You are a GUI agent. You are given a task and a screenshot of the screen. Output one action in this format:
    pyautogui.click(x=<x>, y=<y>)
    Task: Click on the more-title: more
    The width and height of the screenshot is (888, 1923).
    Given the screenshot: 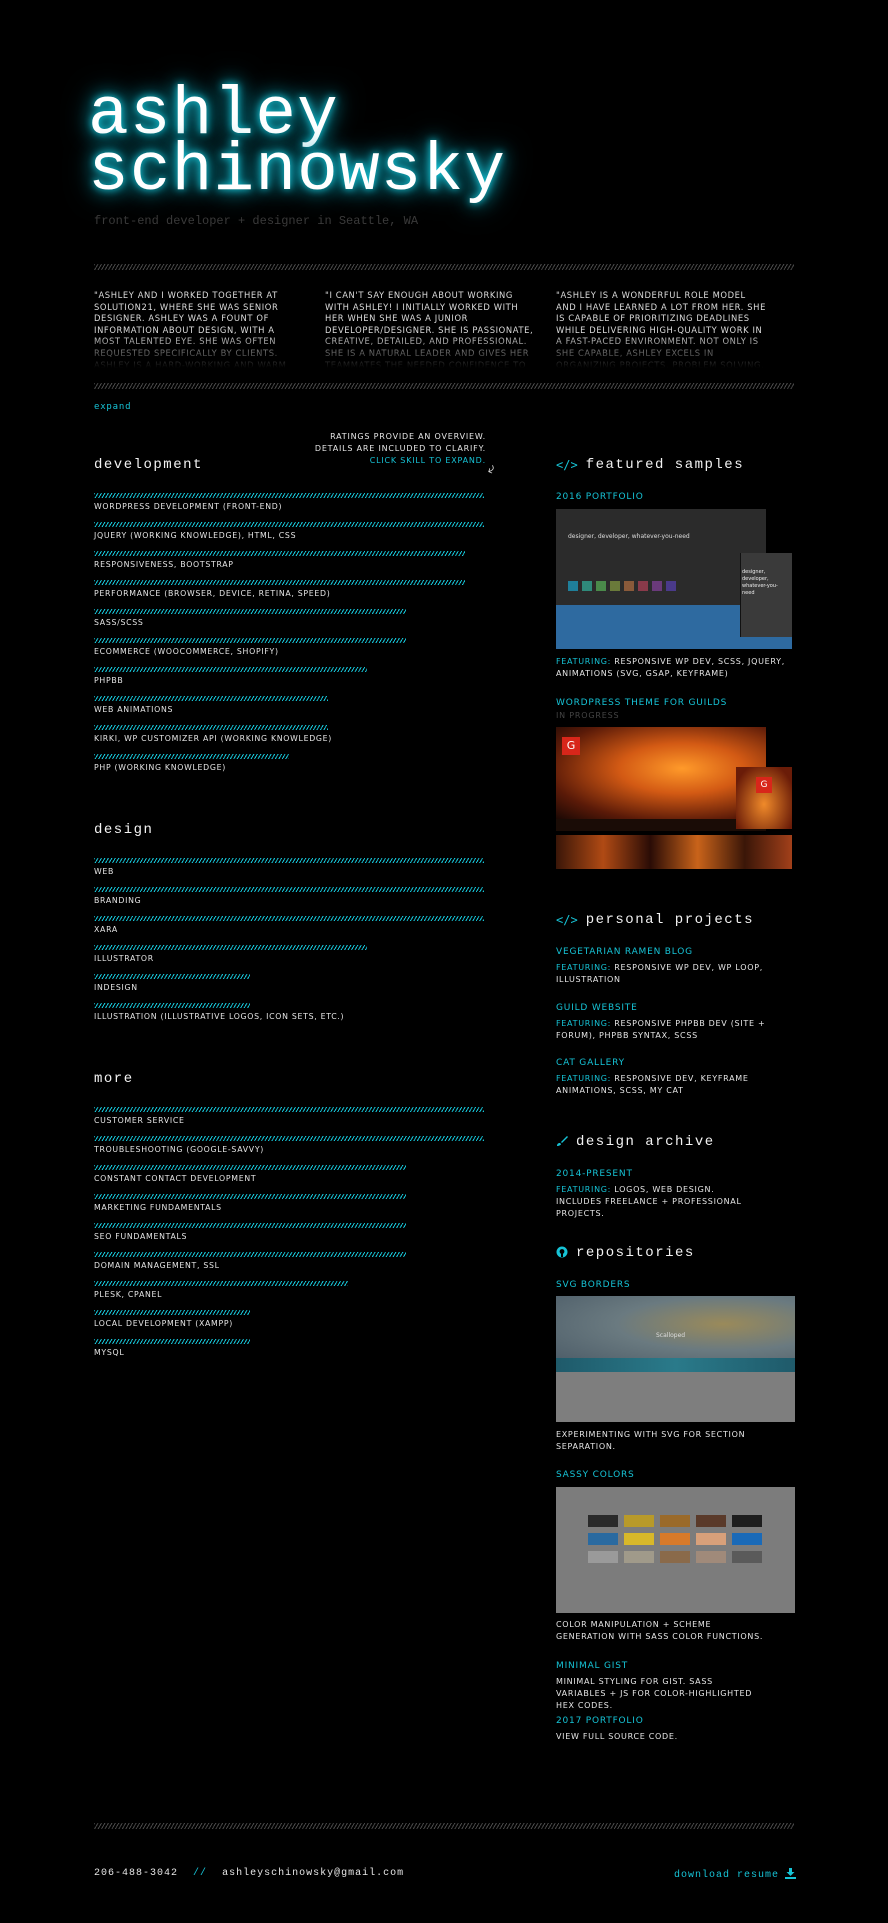 What is the action you would take?
    pyautogui.click(x=114, y=1079)
    